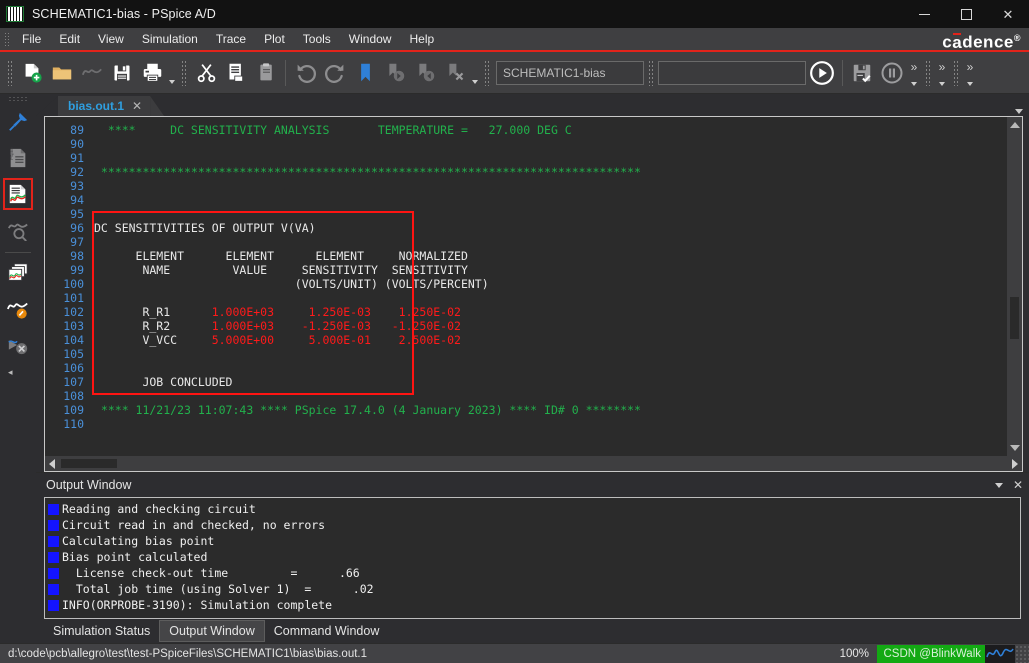  Describe the element at coordinates (266, 73) in the screenshot. I see `paste-icon` at that location.